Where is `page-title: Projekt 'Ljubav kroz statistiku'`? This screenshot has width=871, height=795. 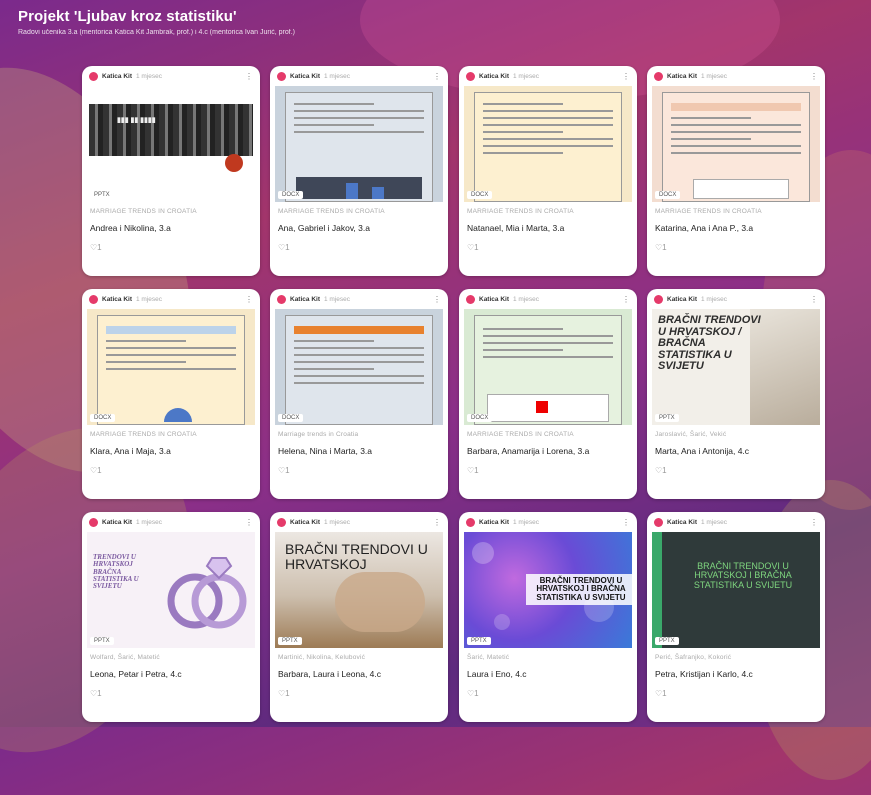
page-title: Projekt 'Ljubav kroz statistiku' is located at coordinates (127, 16).